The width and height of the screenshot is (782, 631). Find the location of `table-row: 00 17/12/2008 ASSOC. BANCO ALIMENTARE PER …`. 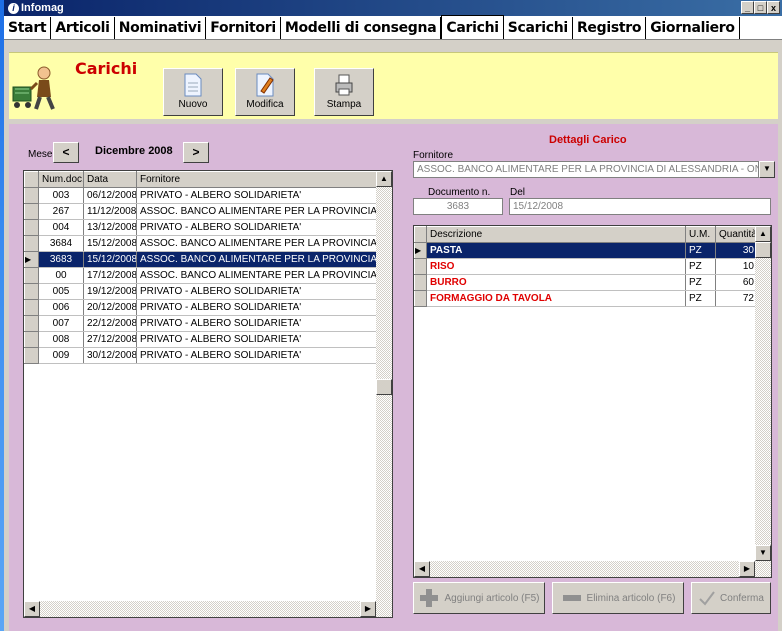

table-row: 00 17/12/2008 ASSOC. BANCO ALIMENTARE PER … is located at coordinates (201, 275).